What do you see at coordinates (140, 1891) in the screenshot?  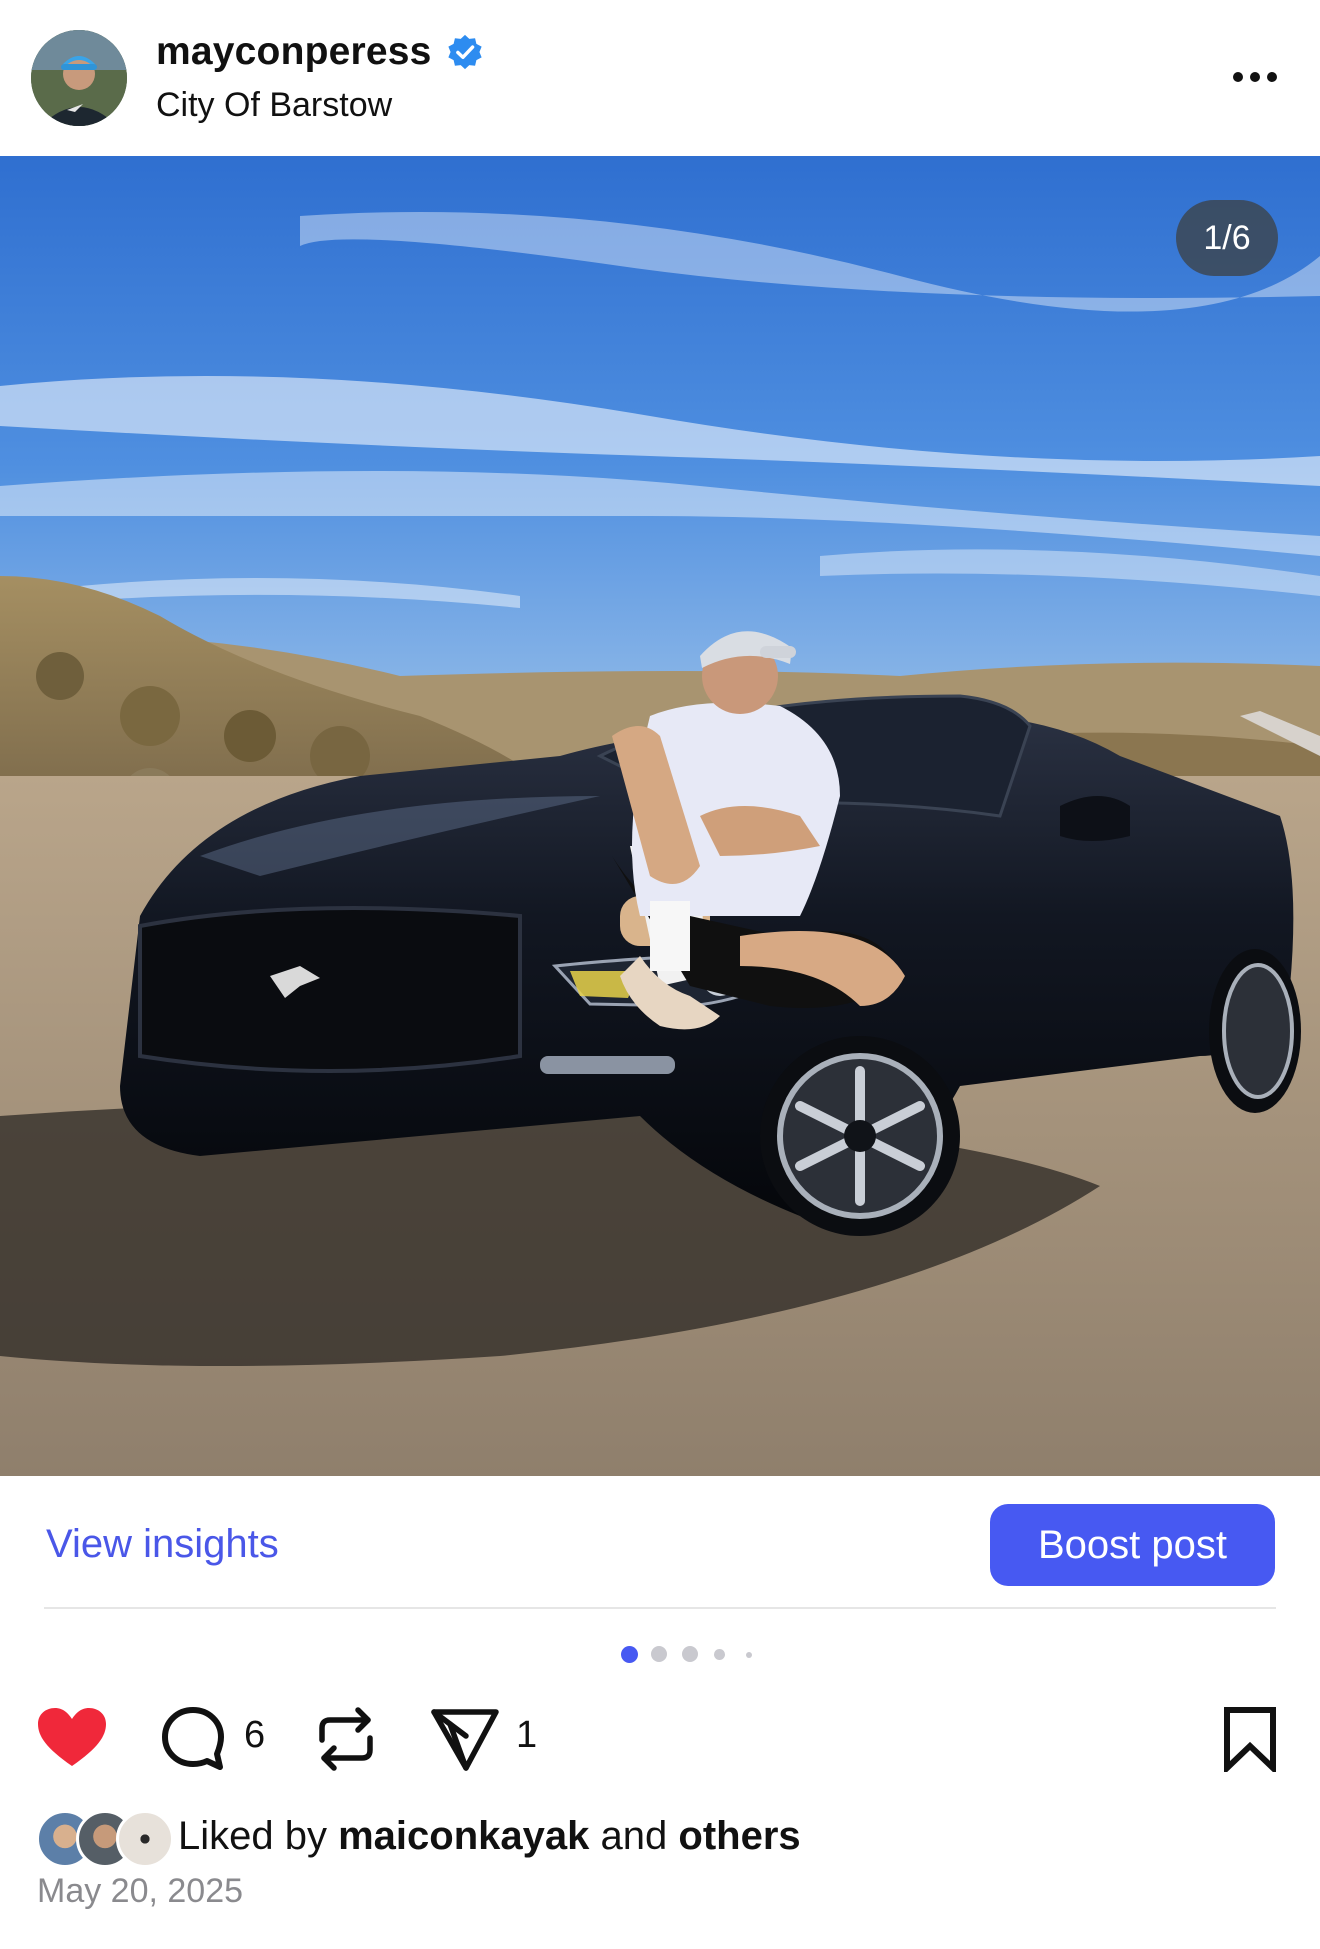 I see `post-date: May 20, 2025` at bounding box center [140, 1891].